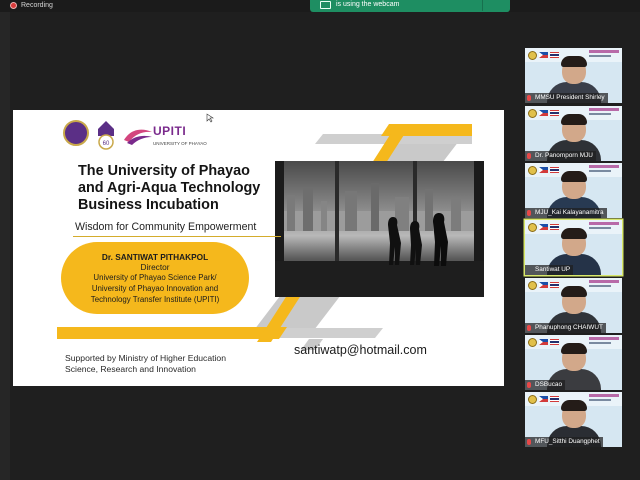 The height and width of the screenshot is (480, 640). Describe the element at coordinates (573, 247) in the screenshot. I see `participant-tile: Santiwat UP` at that location.